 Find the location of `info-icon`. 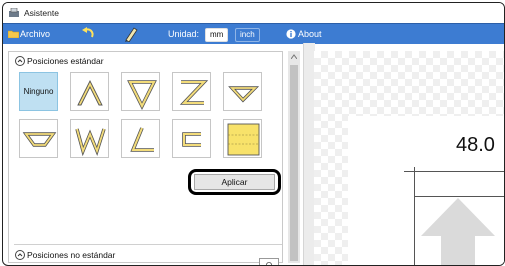

info-icon is located at coordinates (291, 34).